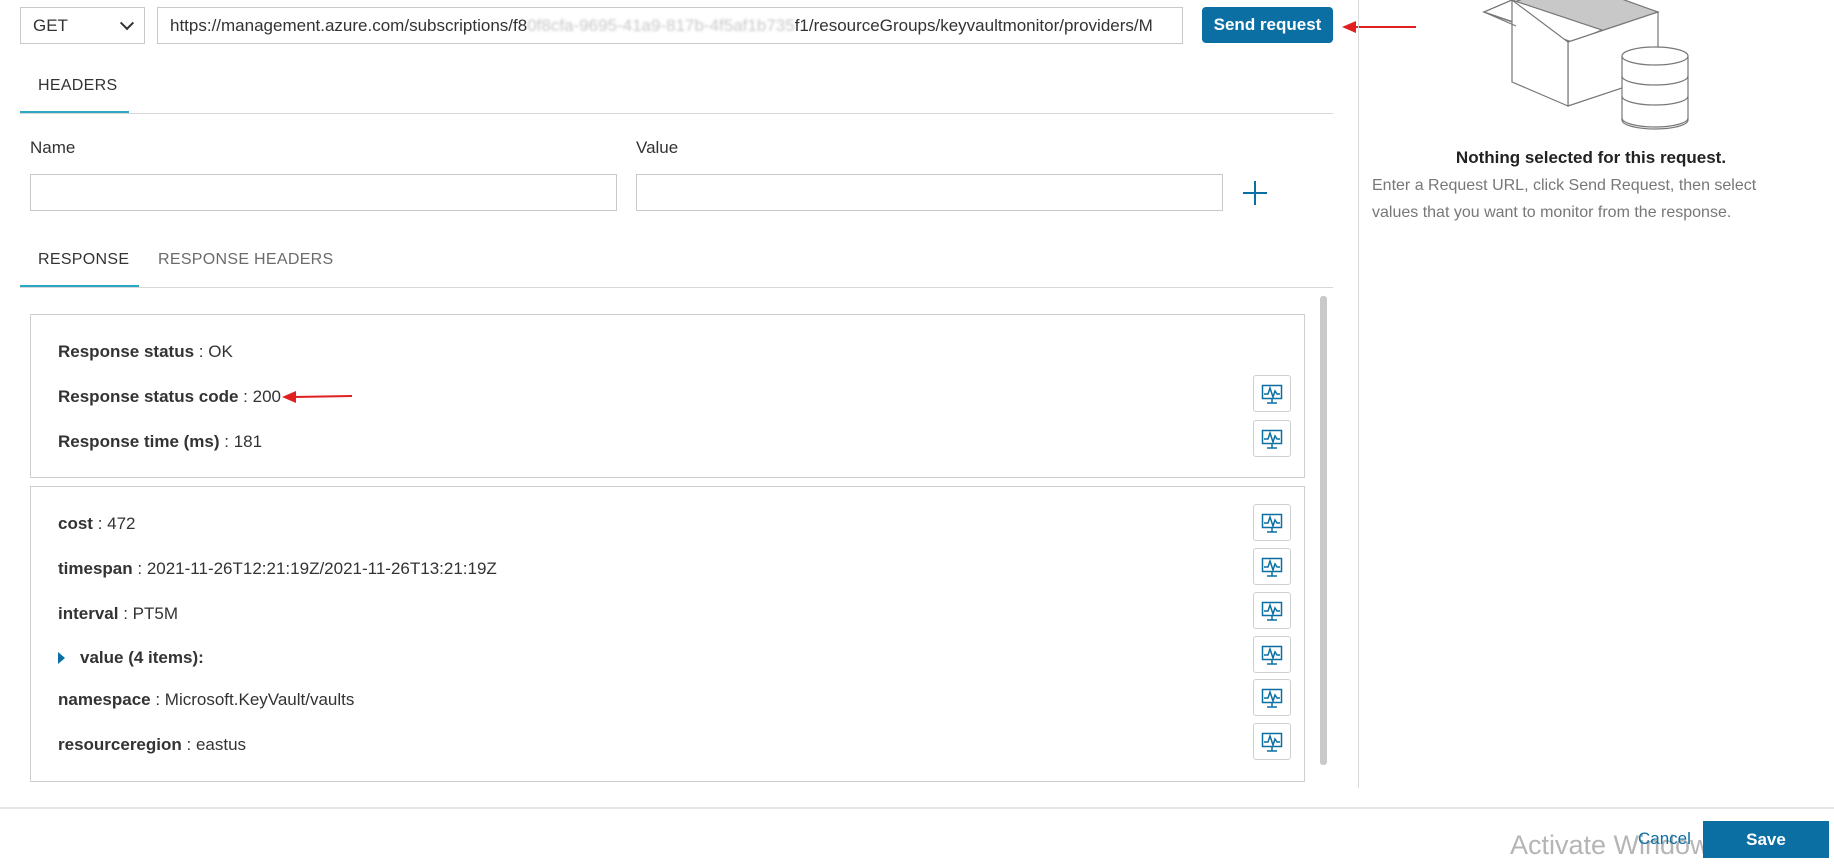  What do you see at coordinates (1255, 193) in the screenshot?
I see `add-header-plus-icon` at bounding box center [1255, 193].